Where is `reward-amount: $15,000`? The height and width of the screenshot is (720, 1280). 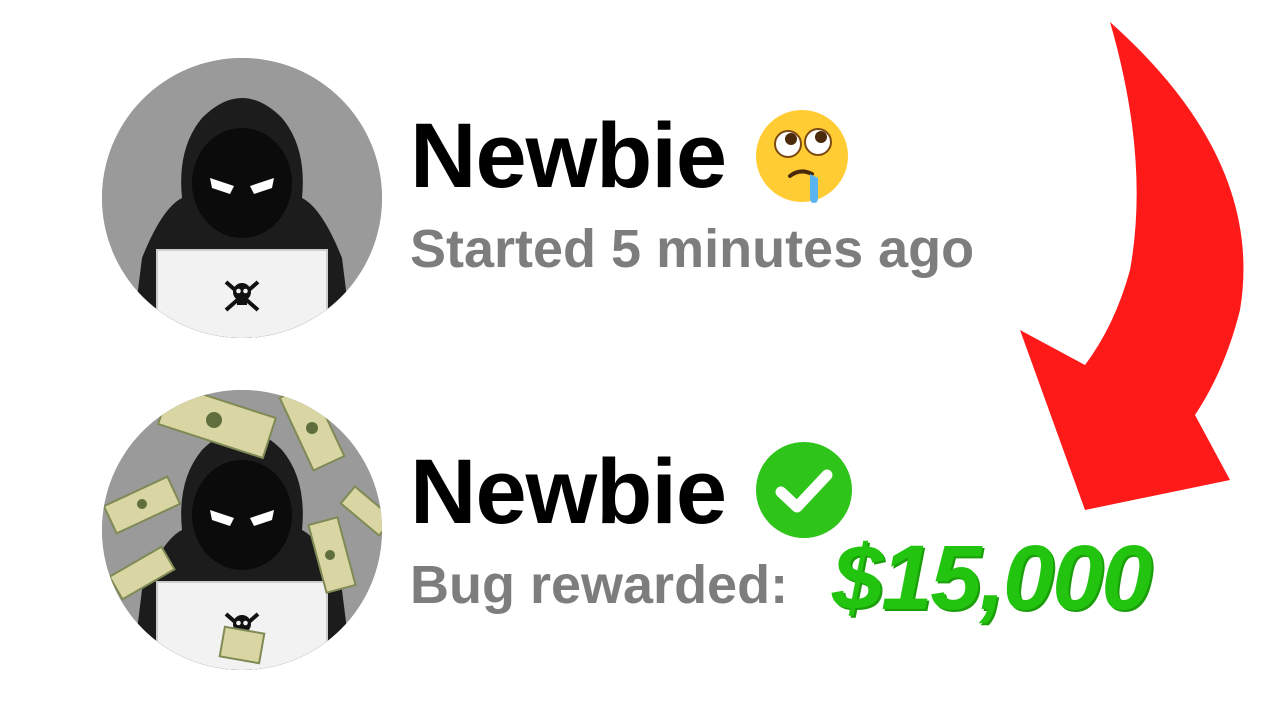
reward-amount: $15,000 is located at coordinates (992, 578).